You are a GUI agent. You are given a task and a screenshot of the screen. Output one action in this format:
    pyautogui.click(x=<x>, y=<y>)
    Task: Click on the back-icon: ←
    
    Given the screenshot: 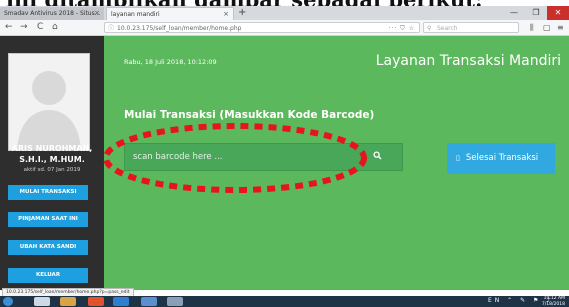 What is the action you would take?
    pyautogui.click(x=9, y=27)
    